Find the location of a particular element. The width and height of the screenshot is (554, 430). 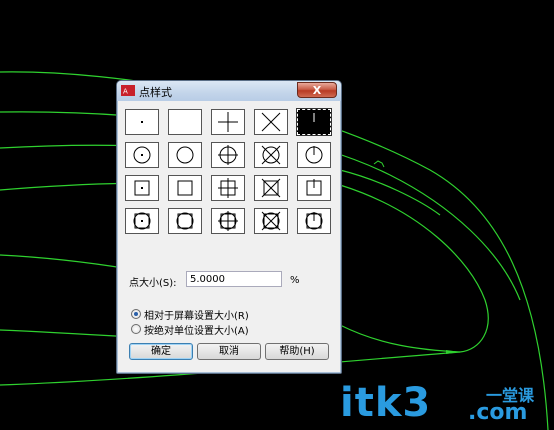

square-tick-point-style is located at coordinates (314, 188).